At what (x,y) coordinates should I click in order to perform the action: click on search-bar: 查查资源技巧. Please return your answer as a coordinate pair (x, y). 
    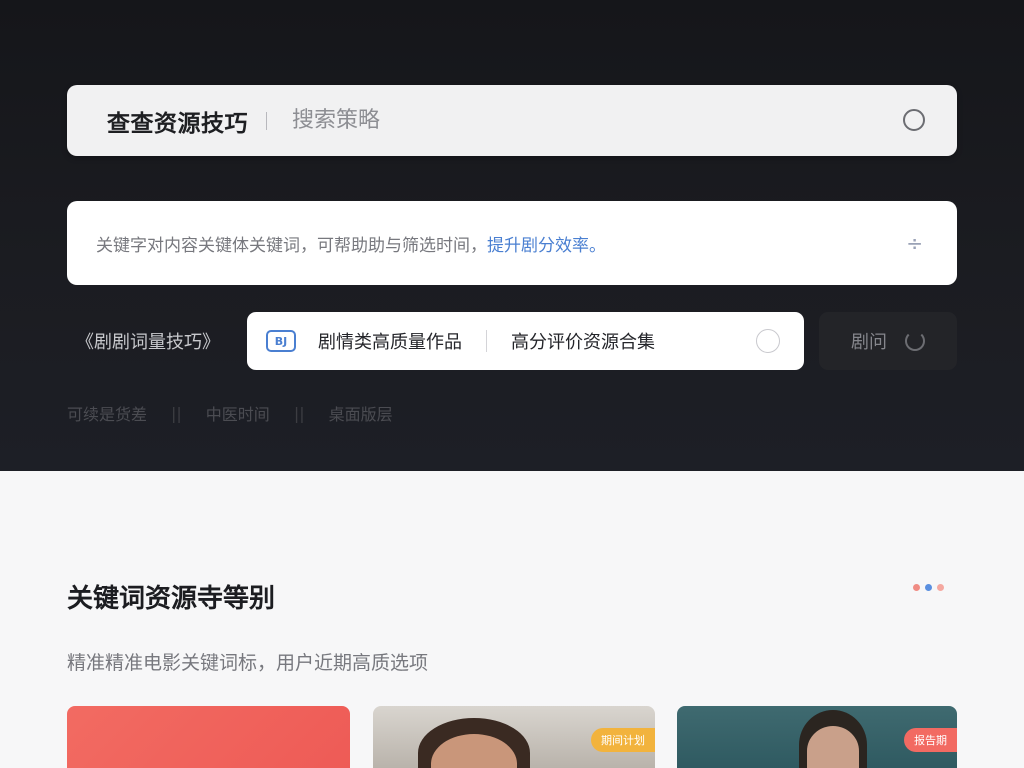
    Looking at the image, I should click on (512, 120).